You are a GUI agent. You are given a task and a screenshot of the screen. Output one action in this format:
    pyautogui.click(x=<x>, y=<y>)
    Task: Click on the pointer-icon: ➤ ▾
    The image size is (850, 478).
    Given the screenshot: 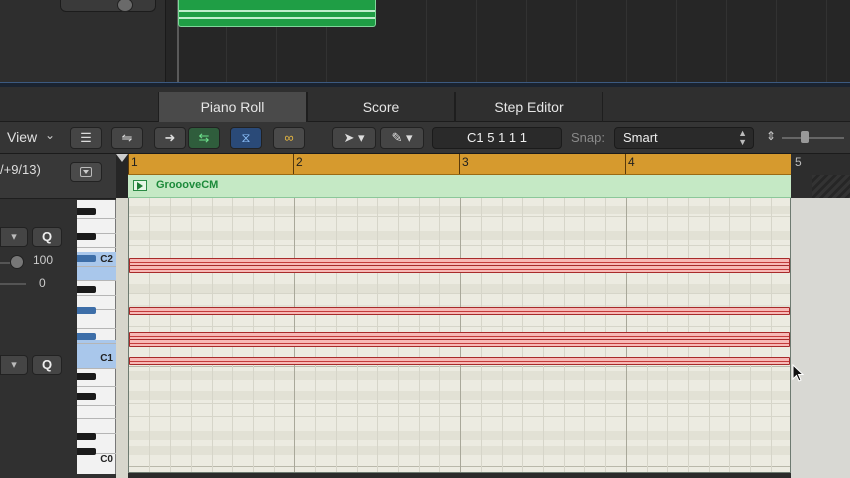 What is the action you would take?
    pyautogui.click(x=354, y=137)
    